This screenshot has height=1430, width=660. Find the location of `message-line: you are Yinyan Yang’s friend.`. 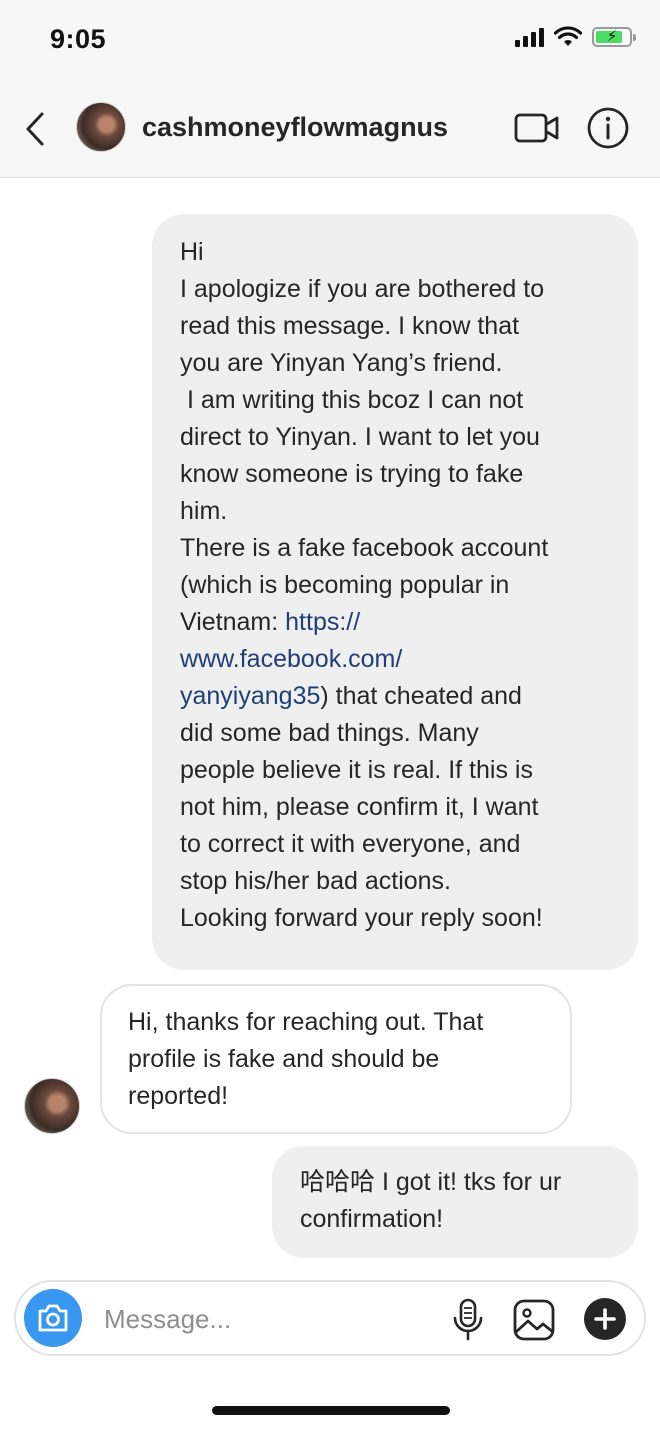

message-line: you are Yinyan Yang’s friend. is located at coordinates (341, 363).